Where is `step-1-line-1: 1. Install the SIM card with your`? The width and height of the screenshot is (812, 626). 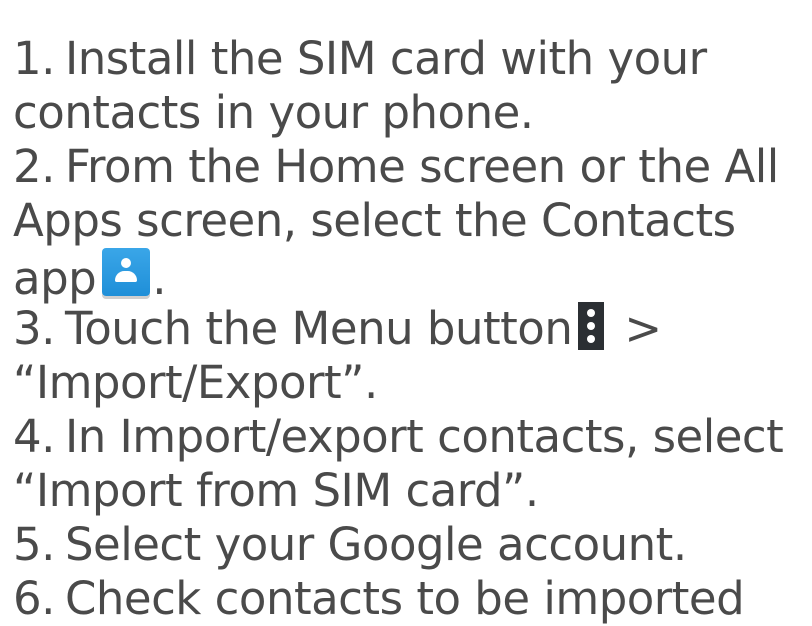
step-1-line-1: 1. Install the SIM card with your is located at coordinates (412, 59).